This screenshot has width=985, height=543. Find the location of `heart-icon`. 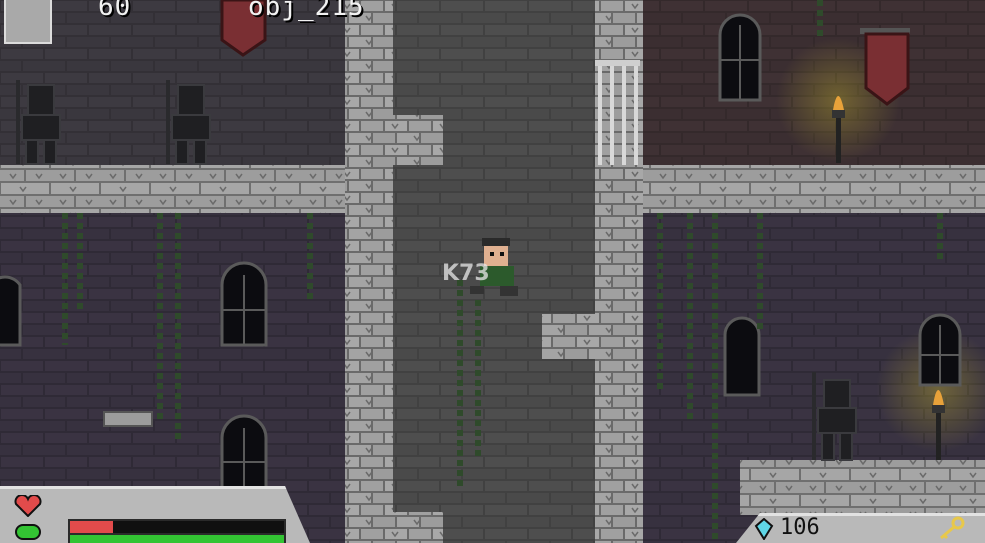

heart-icon is located at coordinates (28, 506).